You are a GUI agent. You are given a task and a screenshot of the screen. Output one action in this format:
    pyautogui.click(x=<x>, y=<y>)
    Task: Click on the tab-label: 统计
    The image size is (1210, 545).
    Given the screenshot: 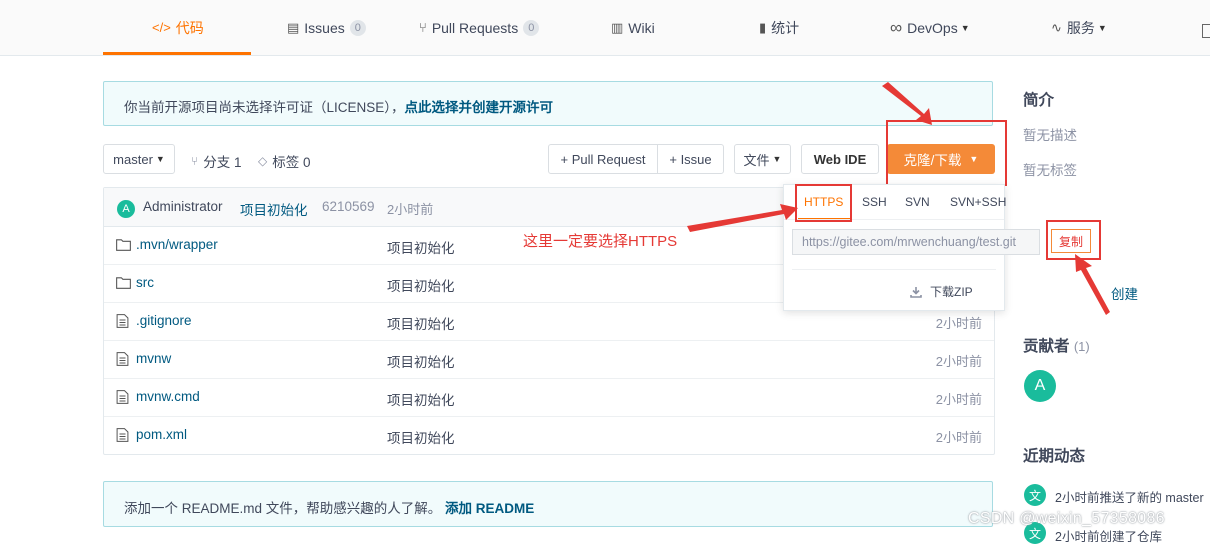 What is the action you would take?
    pyautogui.click(x=785, y=27)
    